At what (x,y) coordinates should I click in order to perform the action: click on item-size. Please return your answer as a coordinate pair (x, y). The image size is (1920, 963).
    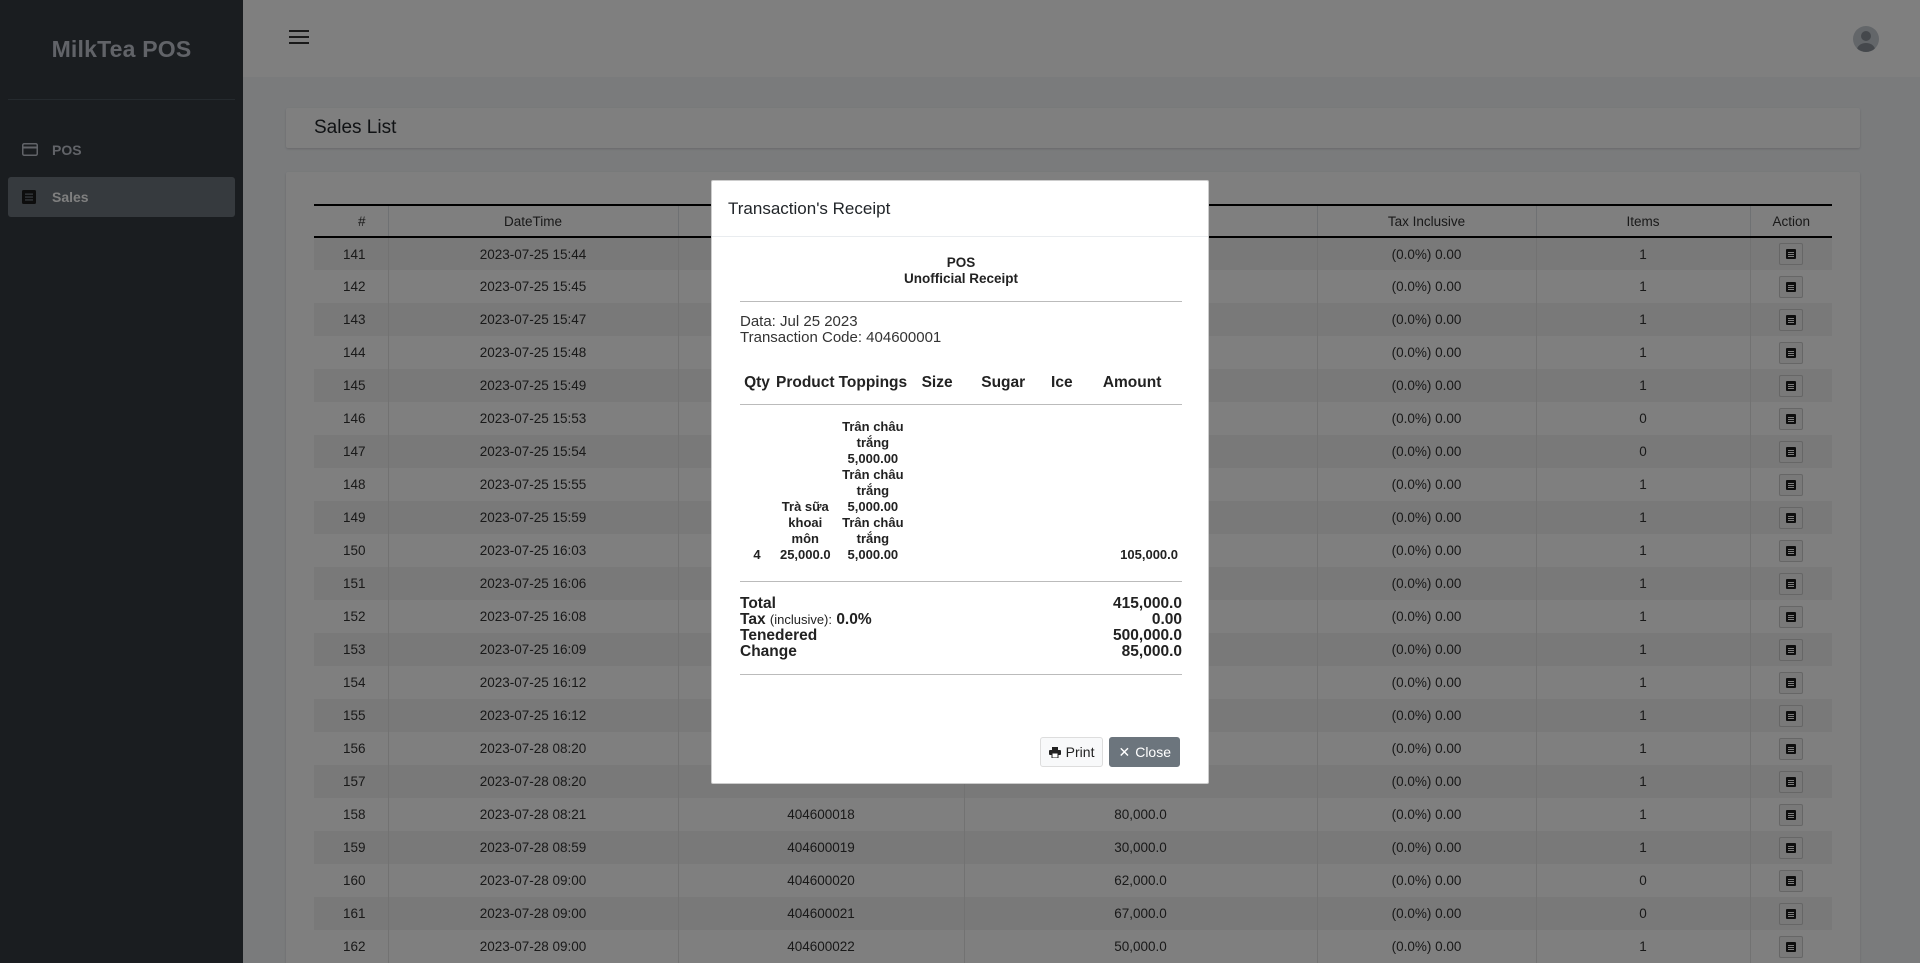
    Looking at the image, I should click on (937, 484).